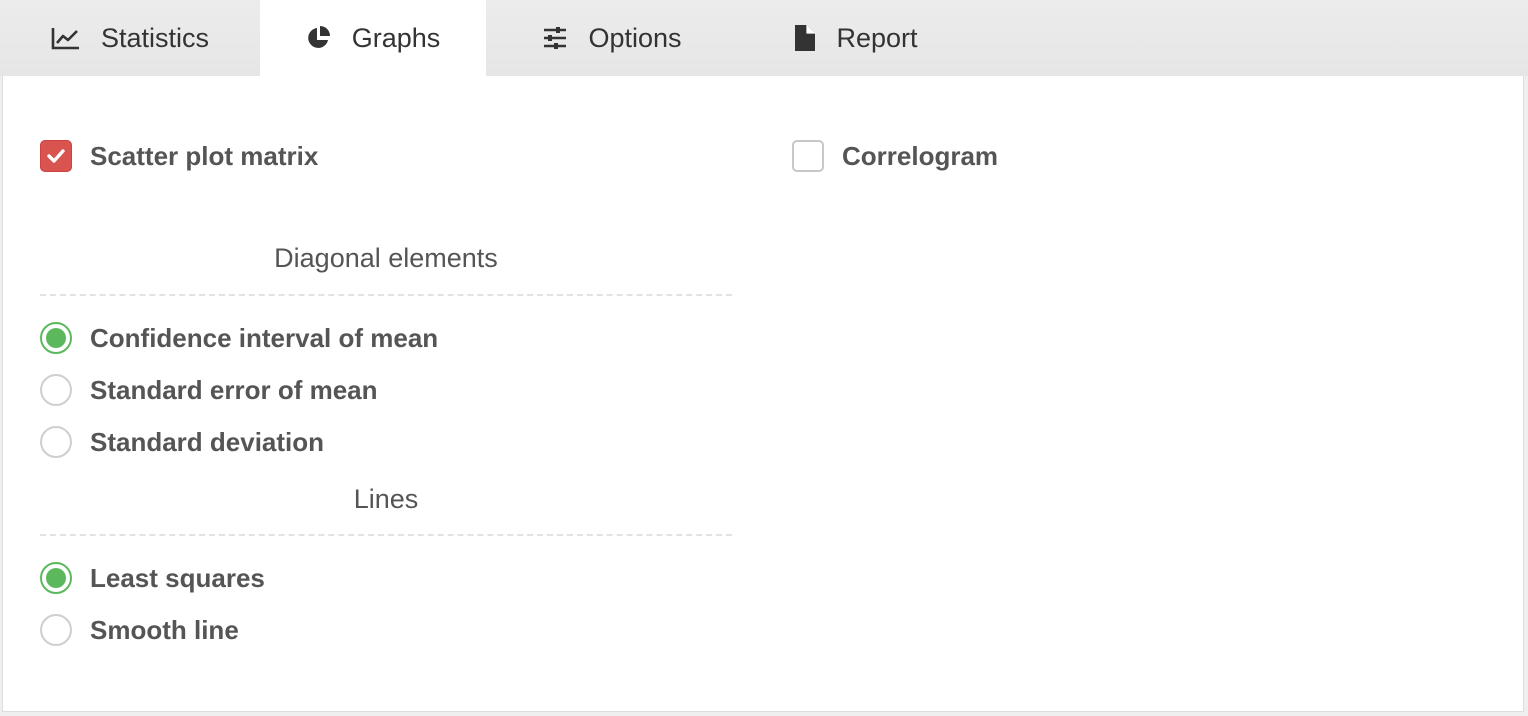 The height and width of the screenshot is (716, 1528). What do you see at coordinates (319, 38) in the screenshot?
I see `pie-chart-icon` at bounding box center [319, 38].